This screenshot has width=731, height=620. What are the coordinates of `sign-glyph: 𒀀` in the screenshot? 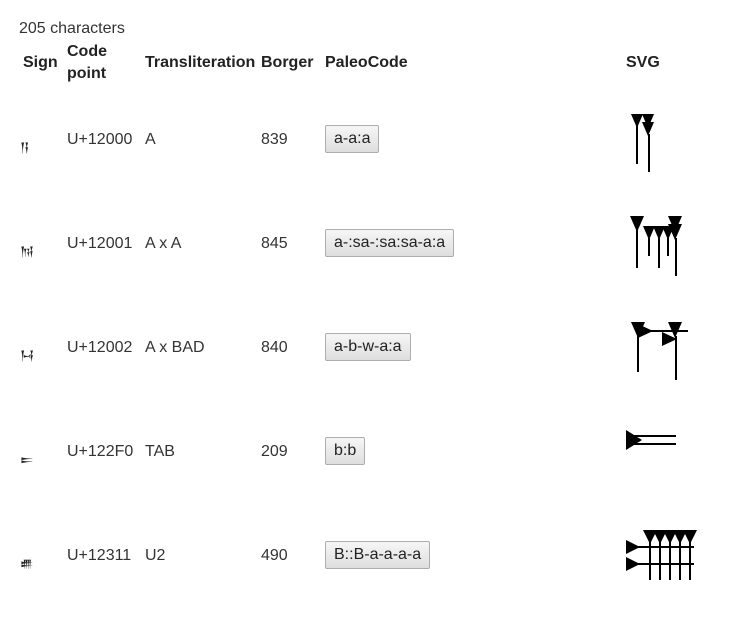 It's located at (25, 148).